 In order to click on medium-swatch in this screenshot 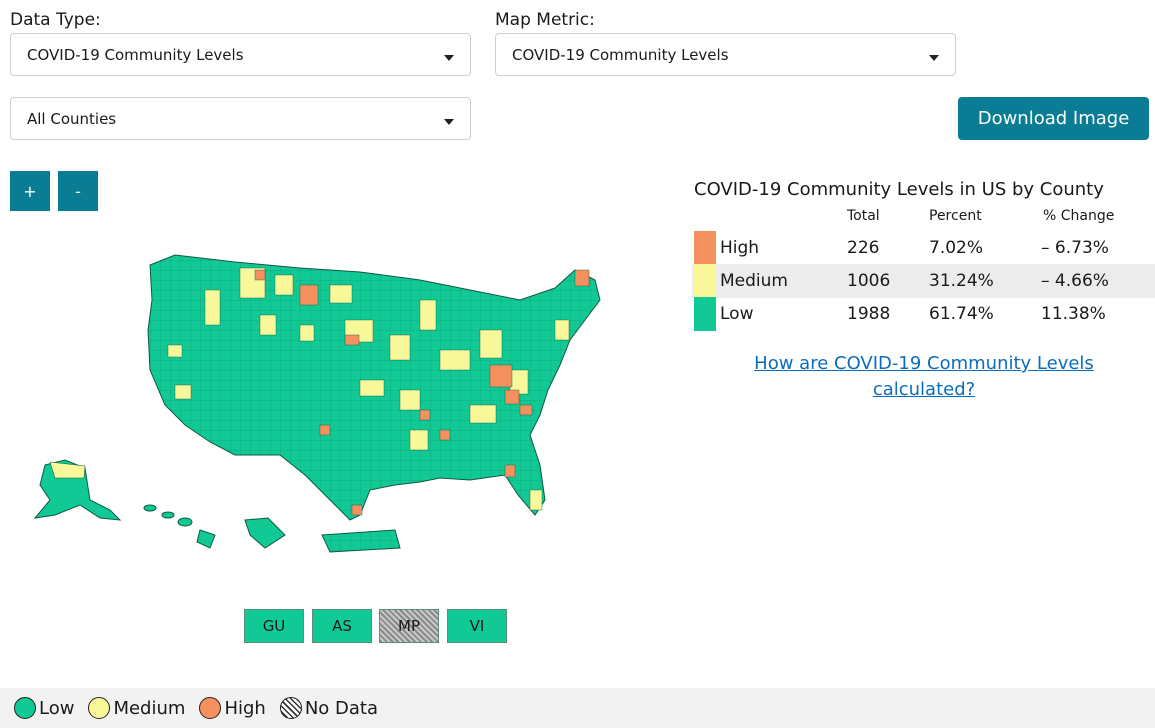, I will do `click(705, 281)`.